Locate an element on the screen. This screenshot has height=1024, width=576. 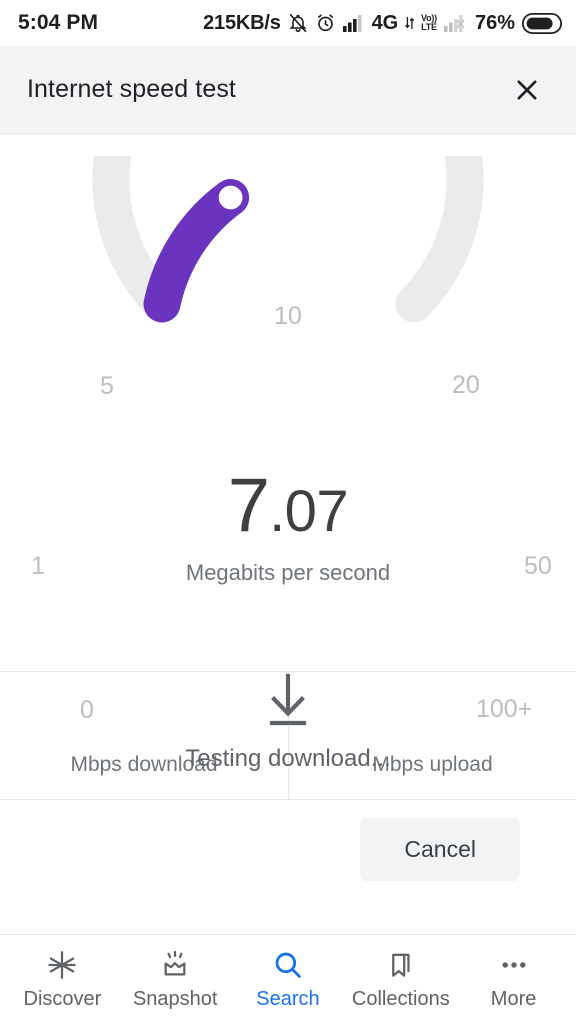
gauge-knob is located at coordinates (230, 197).